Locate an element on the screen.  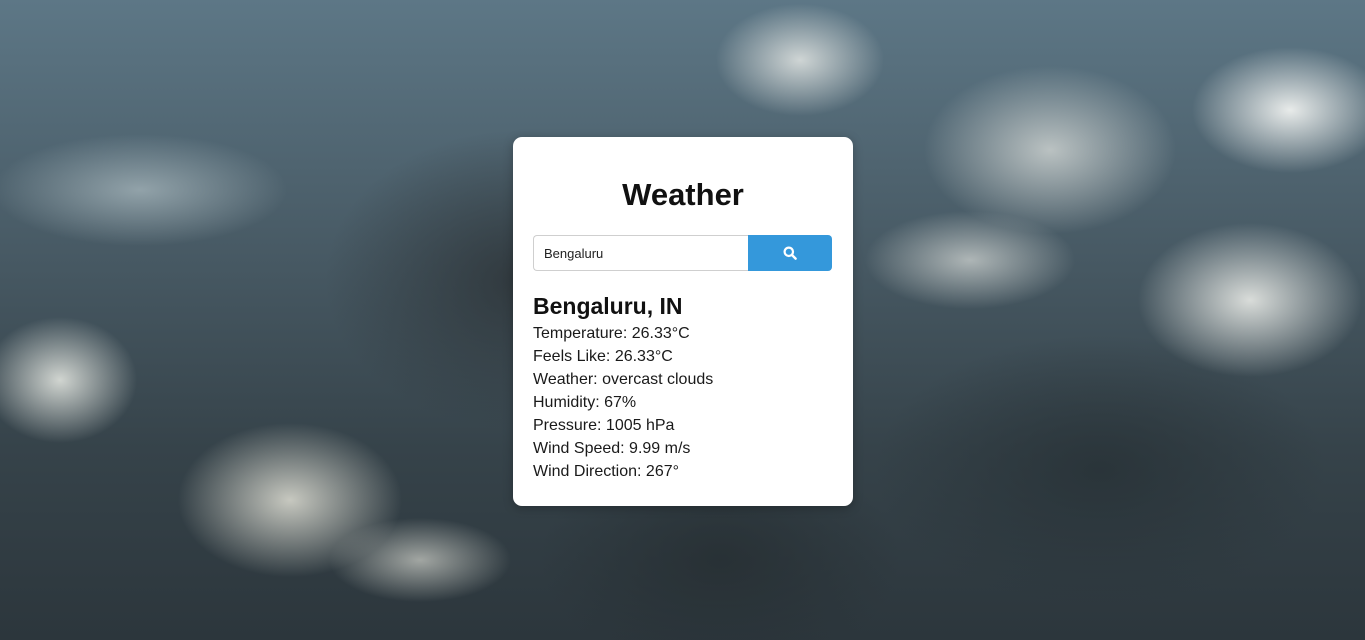
search-bar is located at coordinates (682, 253).